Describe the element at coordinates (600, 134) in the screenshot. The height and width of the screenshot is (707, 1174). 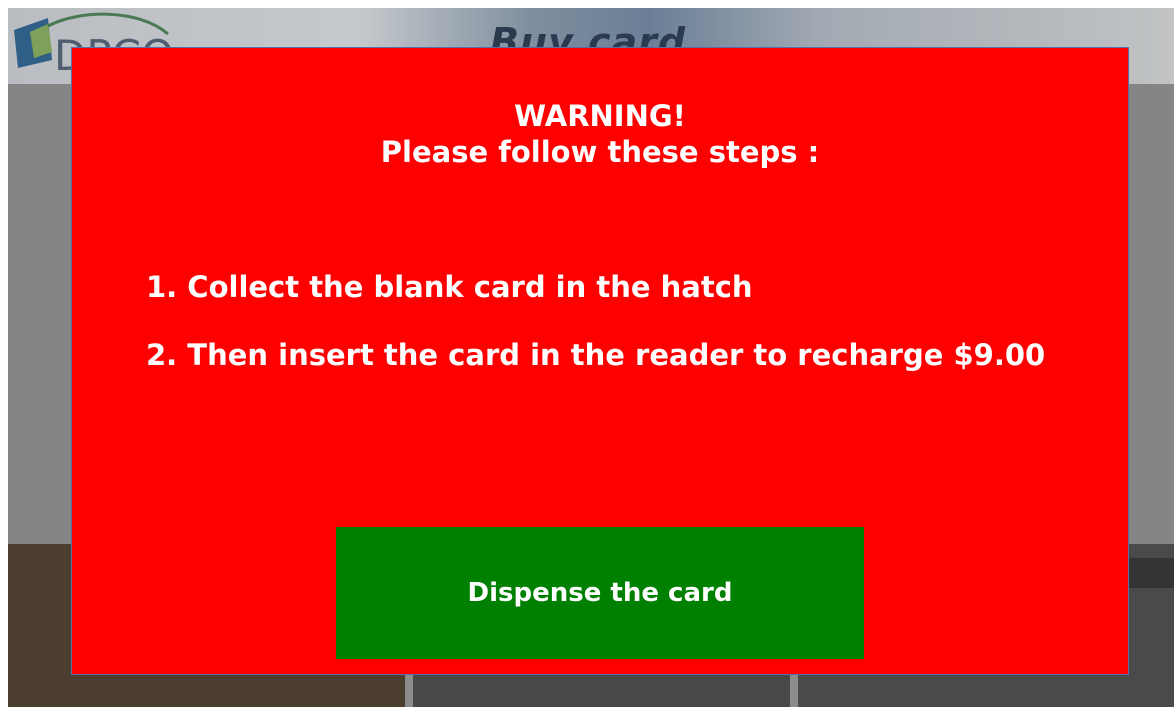
I see `modal-title: WARNING! Please follow these steps :` at that location.